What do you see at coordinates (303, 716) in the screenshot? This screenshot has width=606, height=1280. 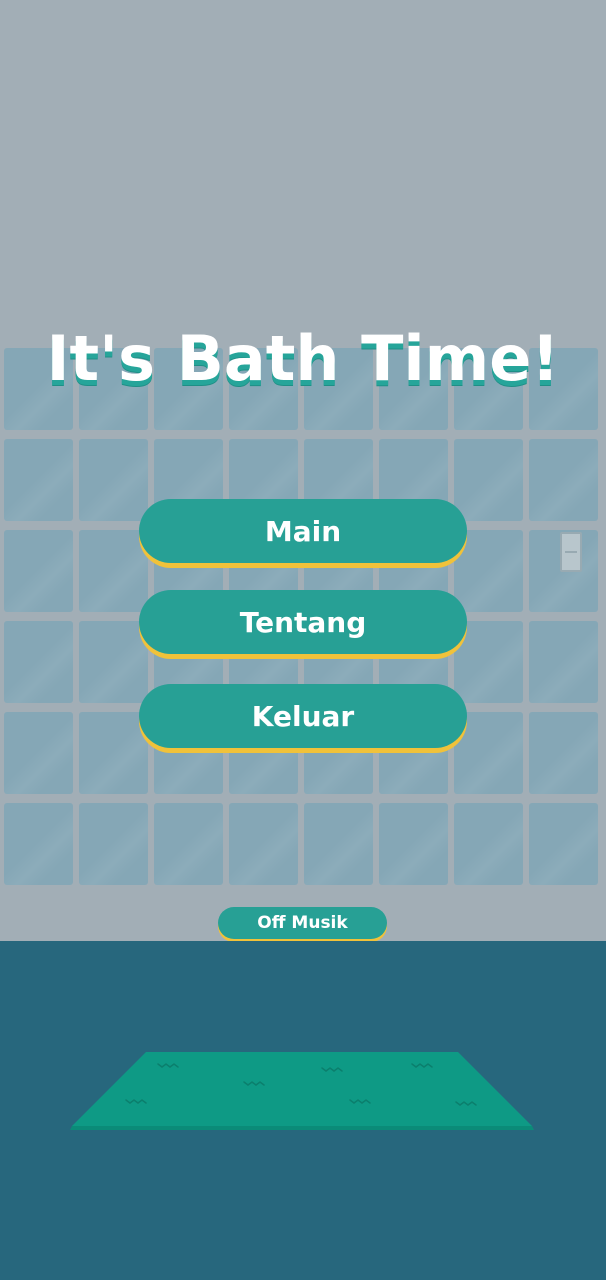 I see `exit-button: Keluar` at bounding box center [303, 716].